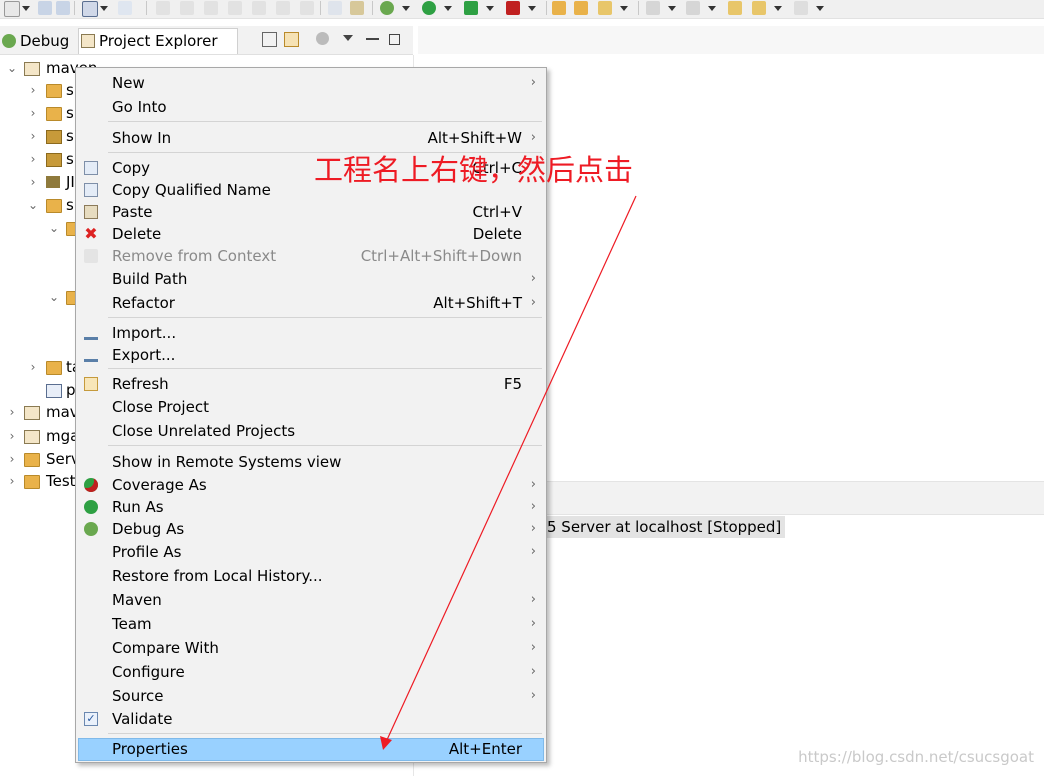  What do you see at coordinates (311, 303) in the screenshot?
I see `menu-item-refactor: Refactor Alt+Shift+T ›` at bounding box center [311, 303].